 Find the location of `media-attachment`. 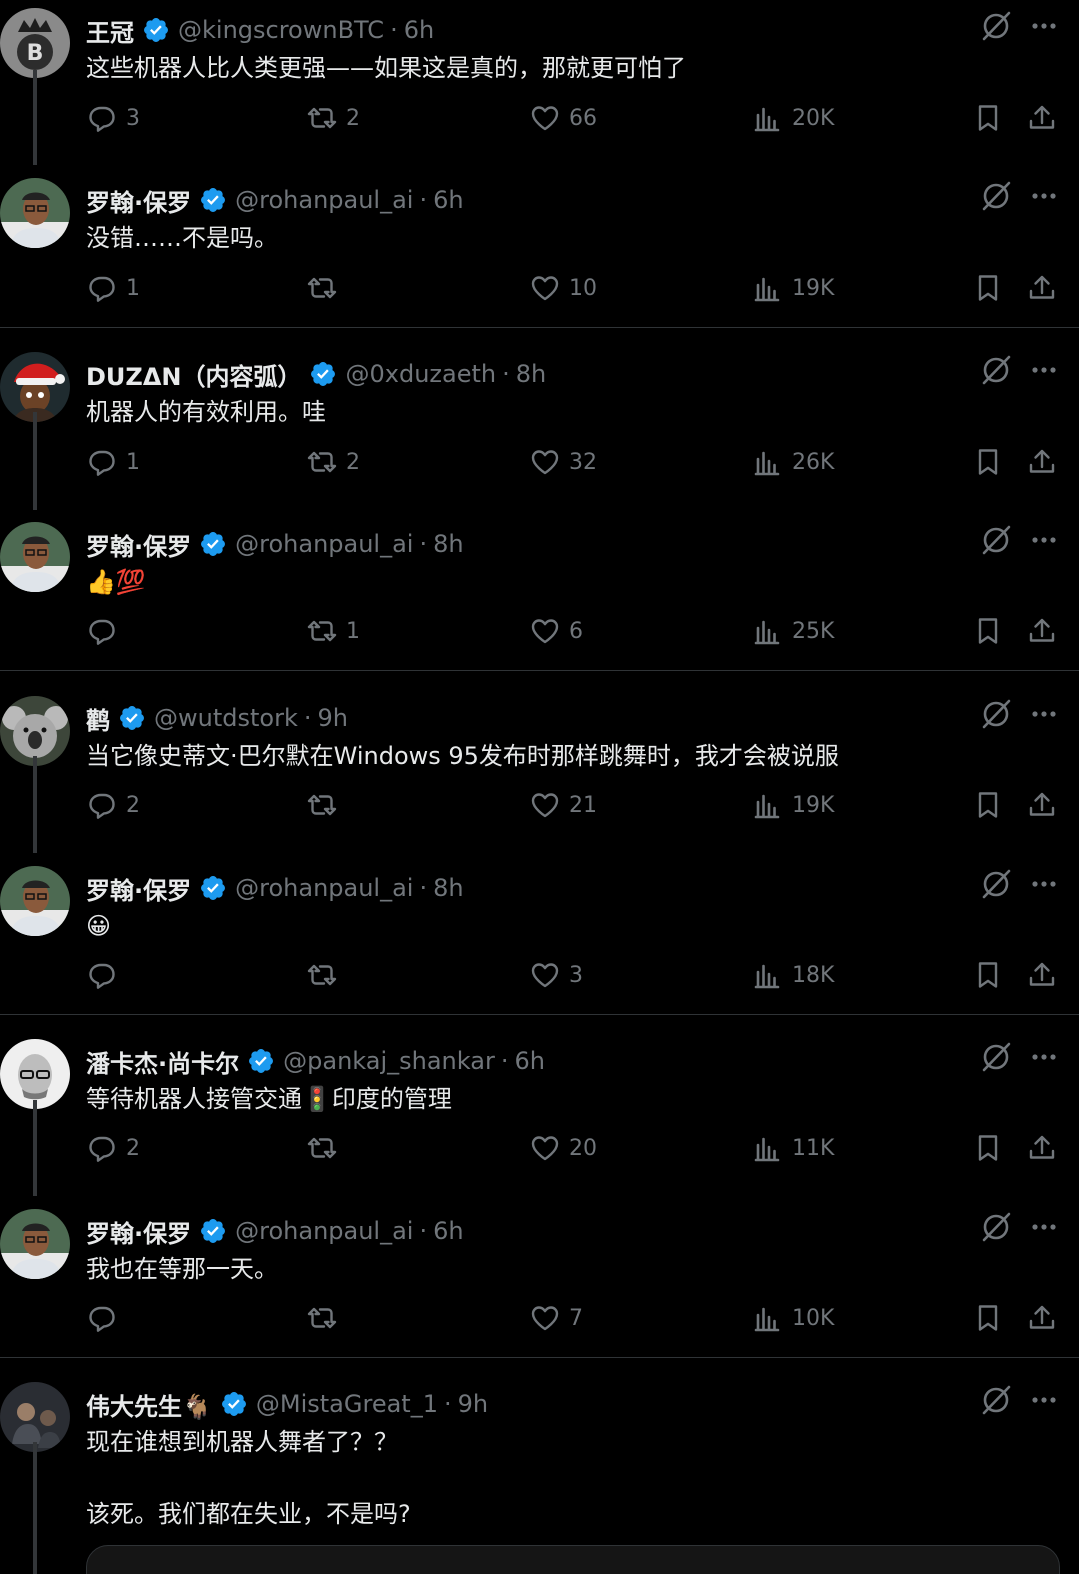

media-attachment is located at coordinates (573, 1559).